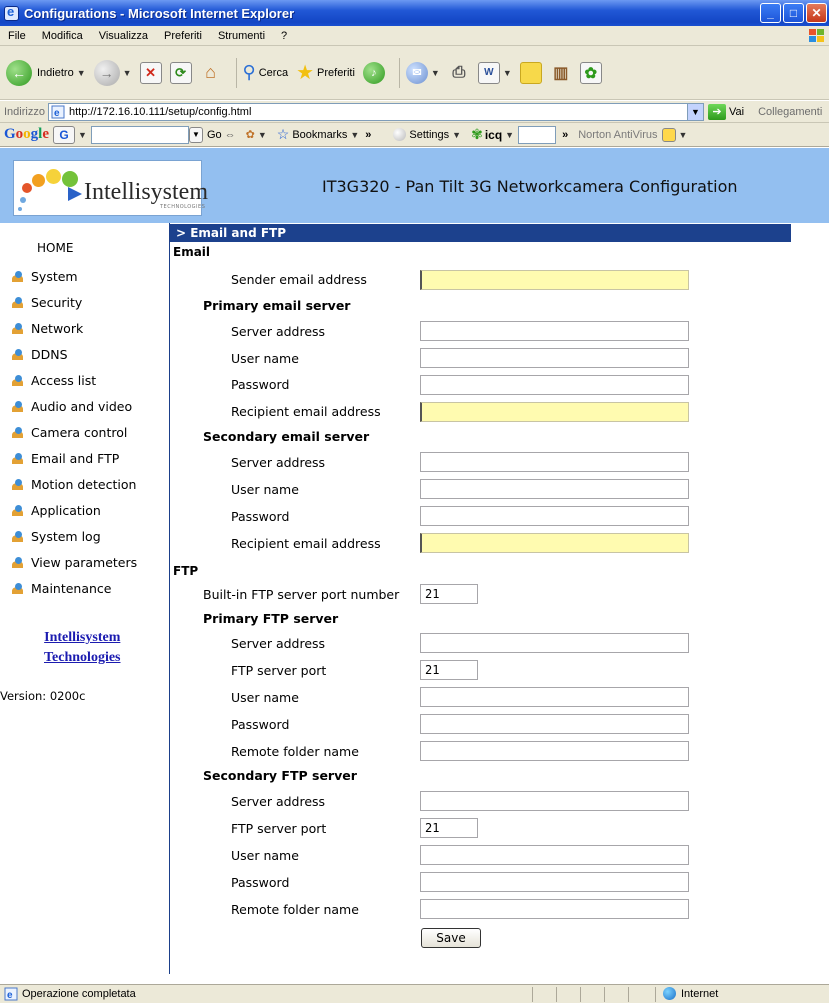  Describe the element at coordinates (256, 134) in the screenshot. I see `google-pagerank-button: ✿ ▼` at that location.